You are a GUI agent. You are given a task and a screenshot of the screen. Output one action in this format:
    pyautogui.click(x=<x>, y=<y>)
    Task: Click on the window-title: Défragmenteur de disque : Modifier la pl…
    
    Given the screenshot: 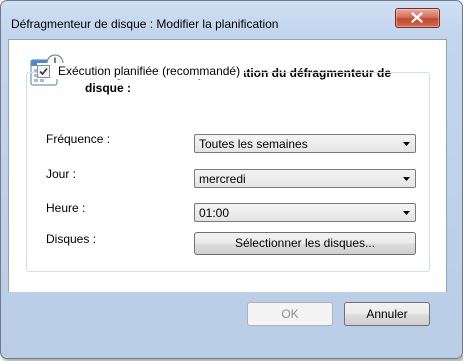 What is the action you would take?
    pyautogui.click(x=145, y=24)
    